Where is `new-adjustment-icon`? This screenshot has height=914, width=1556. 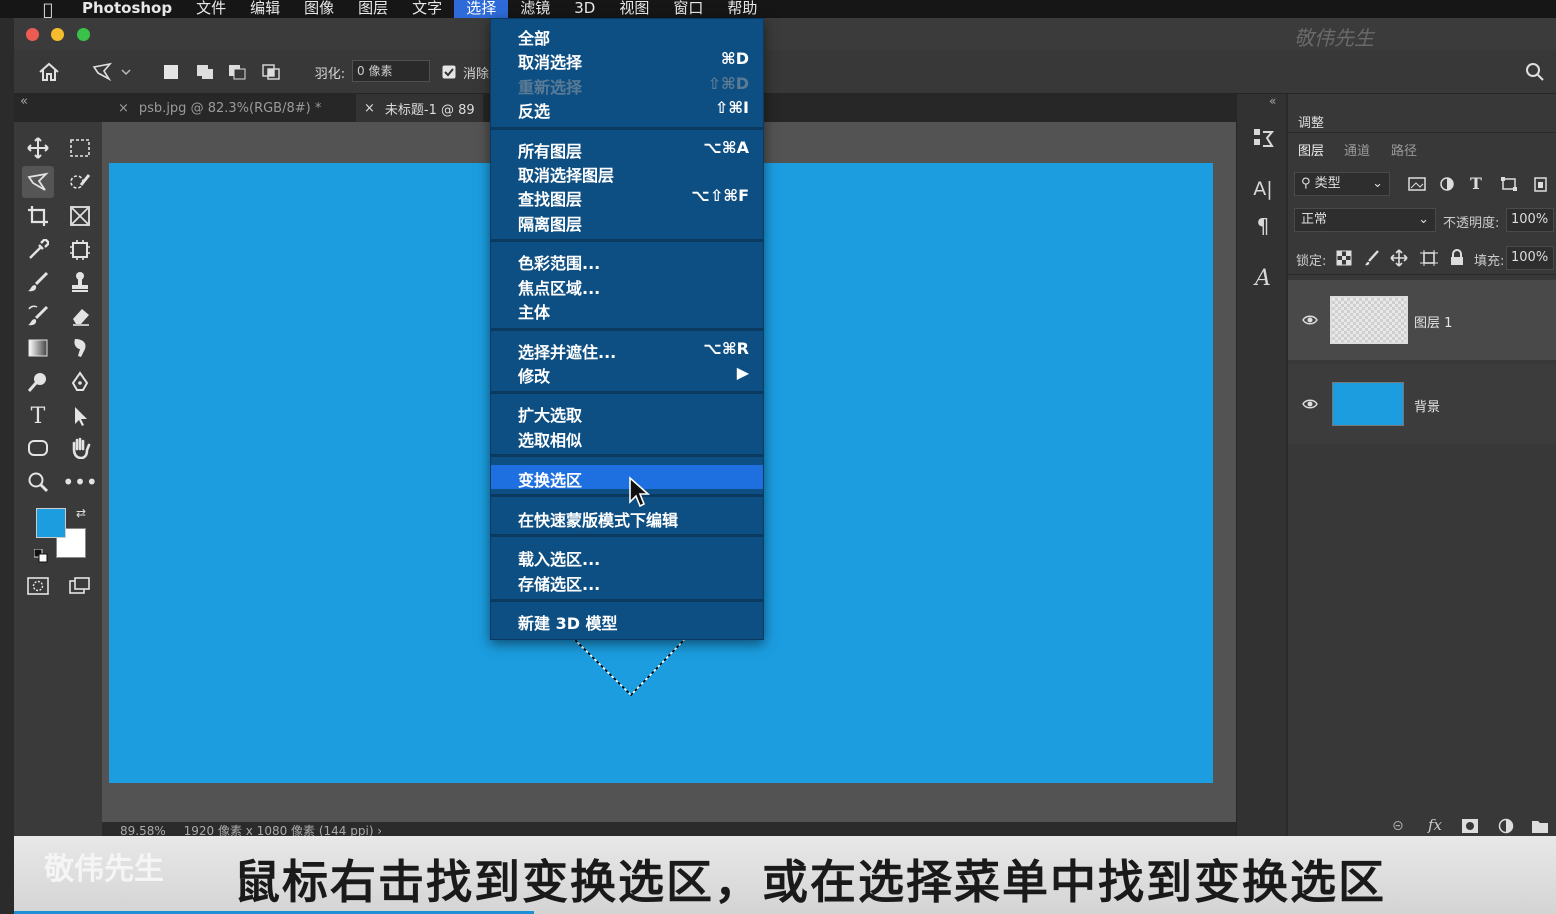 new-adjustment-icon is located at coordinates (1506, 826).